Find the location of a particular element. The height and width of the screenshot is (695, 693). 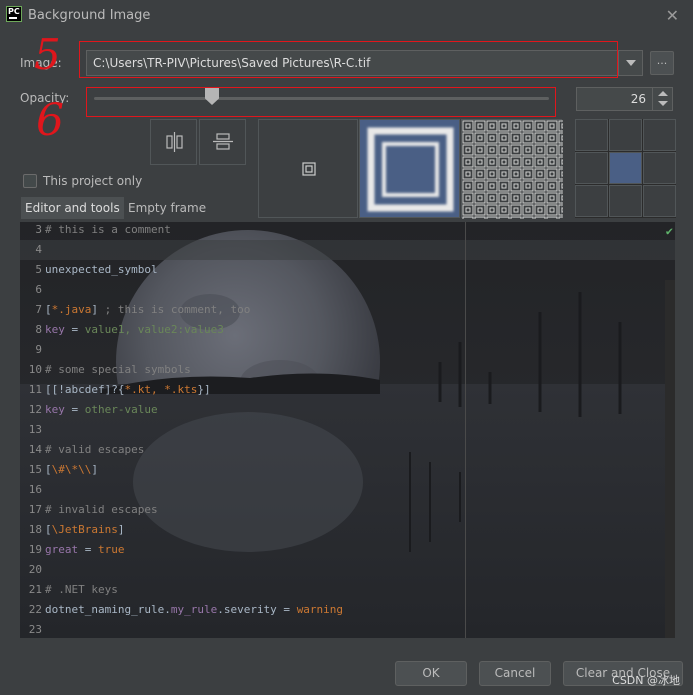

opacity-spinner: 26 is located at coordinates (624, 99).